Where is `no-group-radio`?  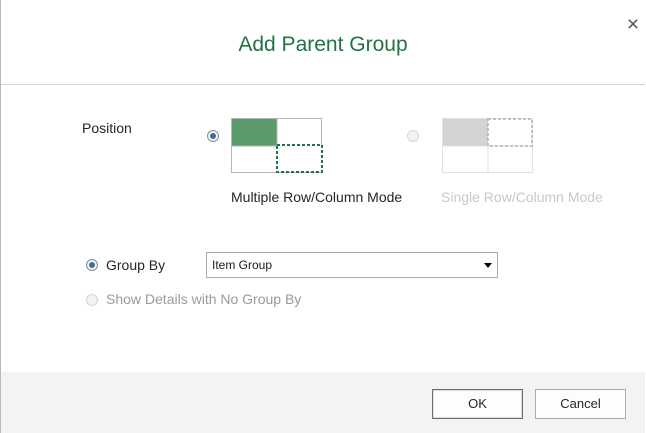
no-group-radio is located at coordinates (92, 300).